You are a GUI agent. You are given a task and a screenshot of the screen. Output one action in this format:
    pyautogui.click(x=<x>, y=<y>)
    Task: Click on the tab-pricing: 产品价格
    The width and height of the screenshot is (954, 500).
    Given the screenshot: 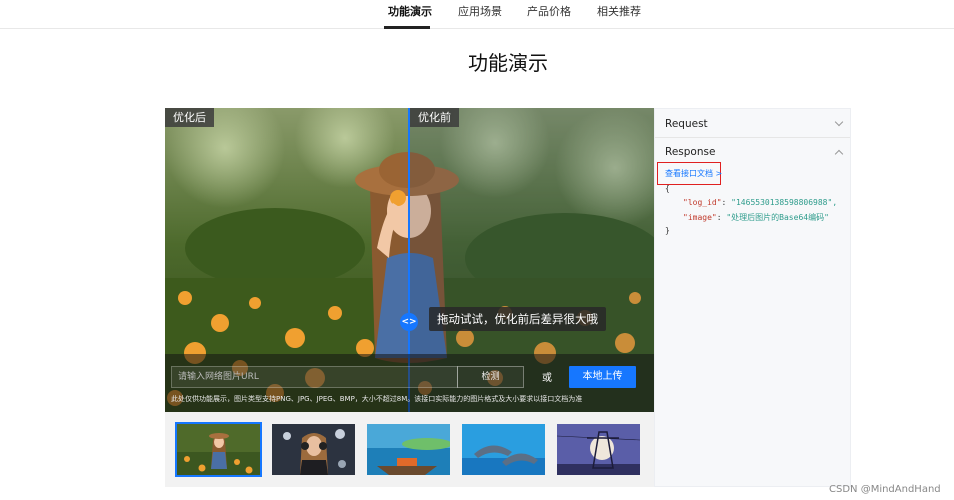 What is the action you would take?
    pyautogui.click(x=549, y=17)
    